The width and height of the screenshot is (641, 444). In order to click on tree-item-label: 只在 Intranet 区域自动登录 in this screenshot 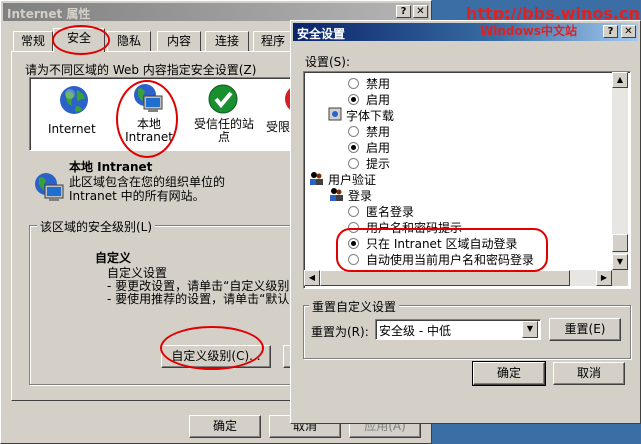, I will do `click(442, 244)`.